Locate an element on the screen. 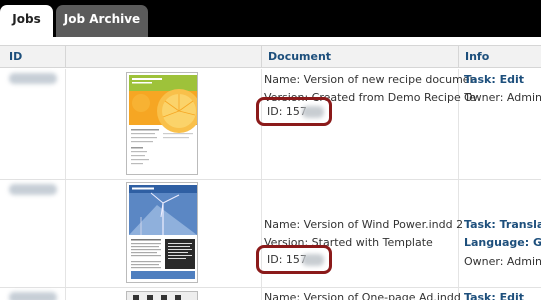  document-name: Name: Version of Wind Power.indd 2 is located at coordinates (364, 224).